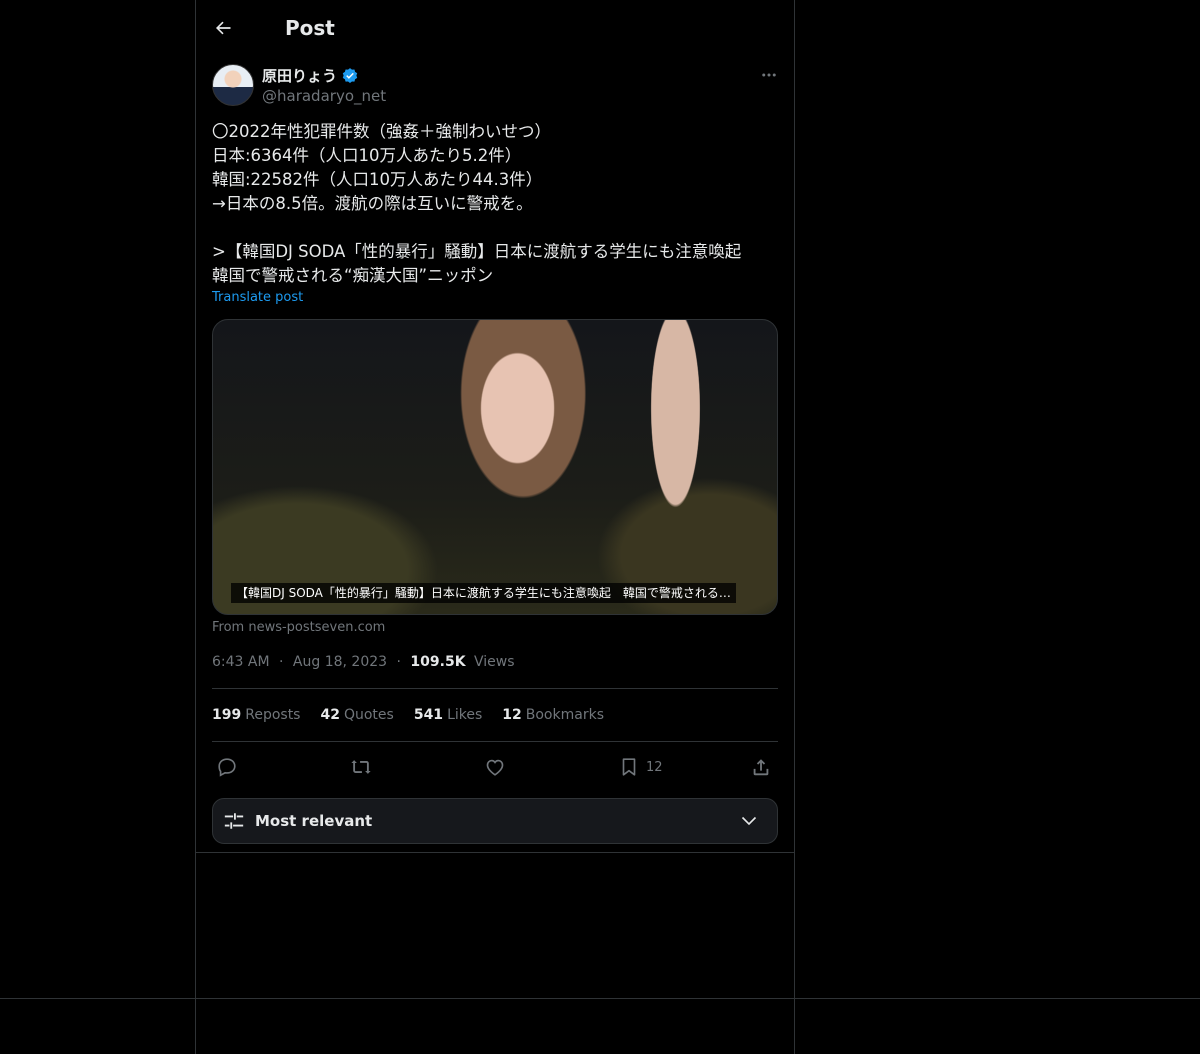 The image size is (1200, 1054). I want to click on engagement-stats: 199 Reposts 42 Quotes 541 Likes 12 Bookmarks, so click(408, 715).